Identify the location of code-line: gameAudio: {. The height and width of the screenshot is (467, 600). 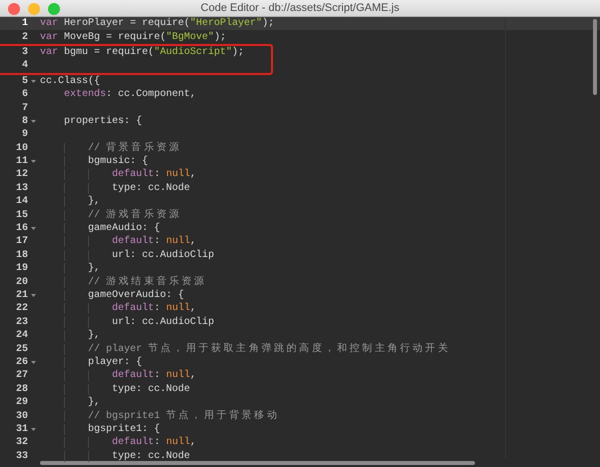
(100, 229).